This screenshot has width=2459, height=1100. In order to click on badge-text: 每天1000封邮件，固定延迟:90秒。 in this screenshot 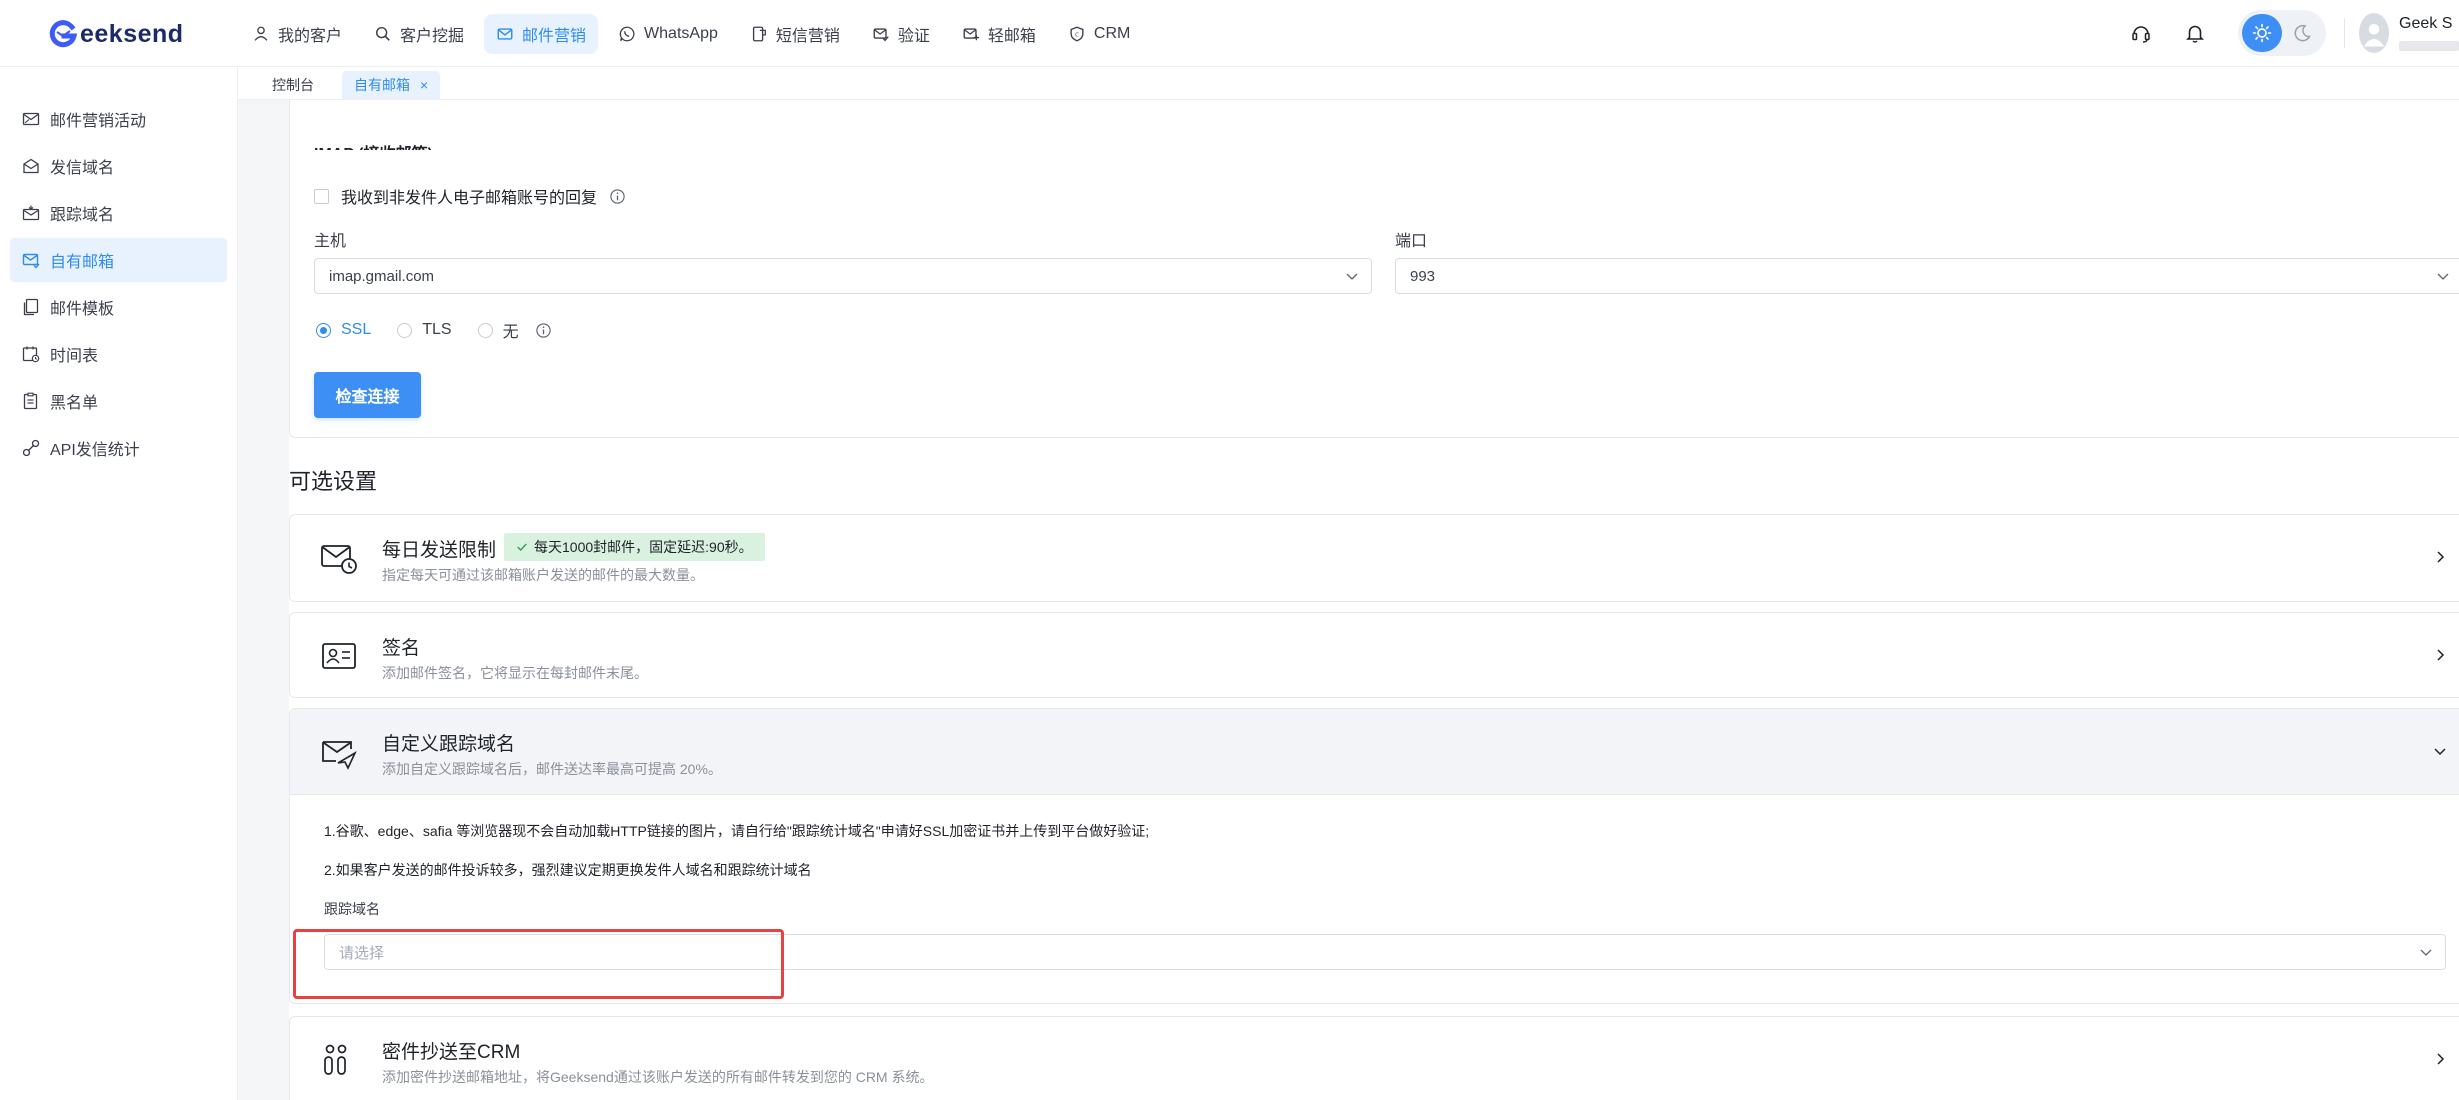, I will do `click(643, 547)`.